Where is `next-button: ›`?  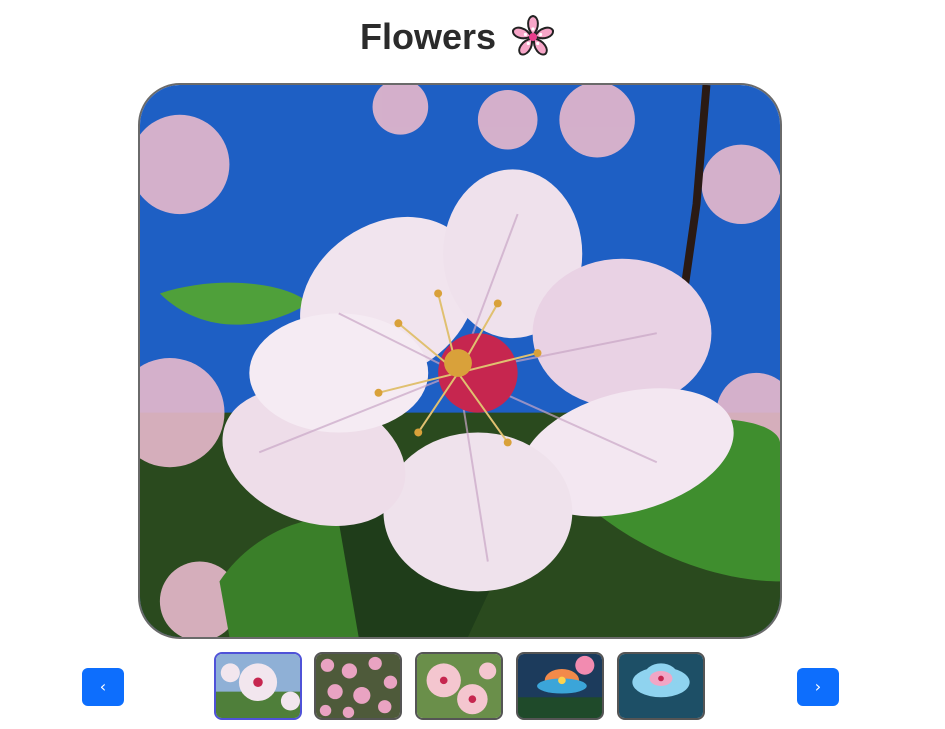 next-button: › is located at coordinates (818, 687).